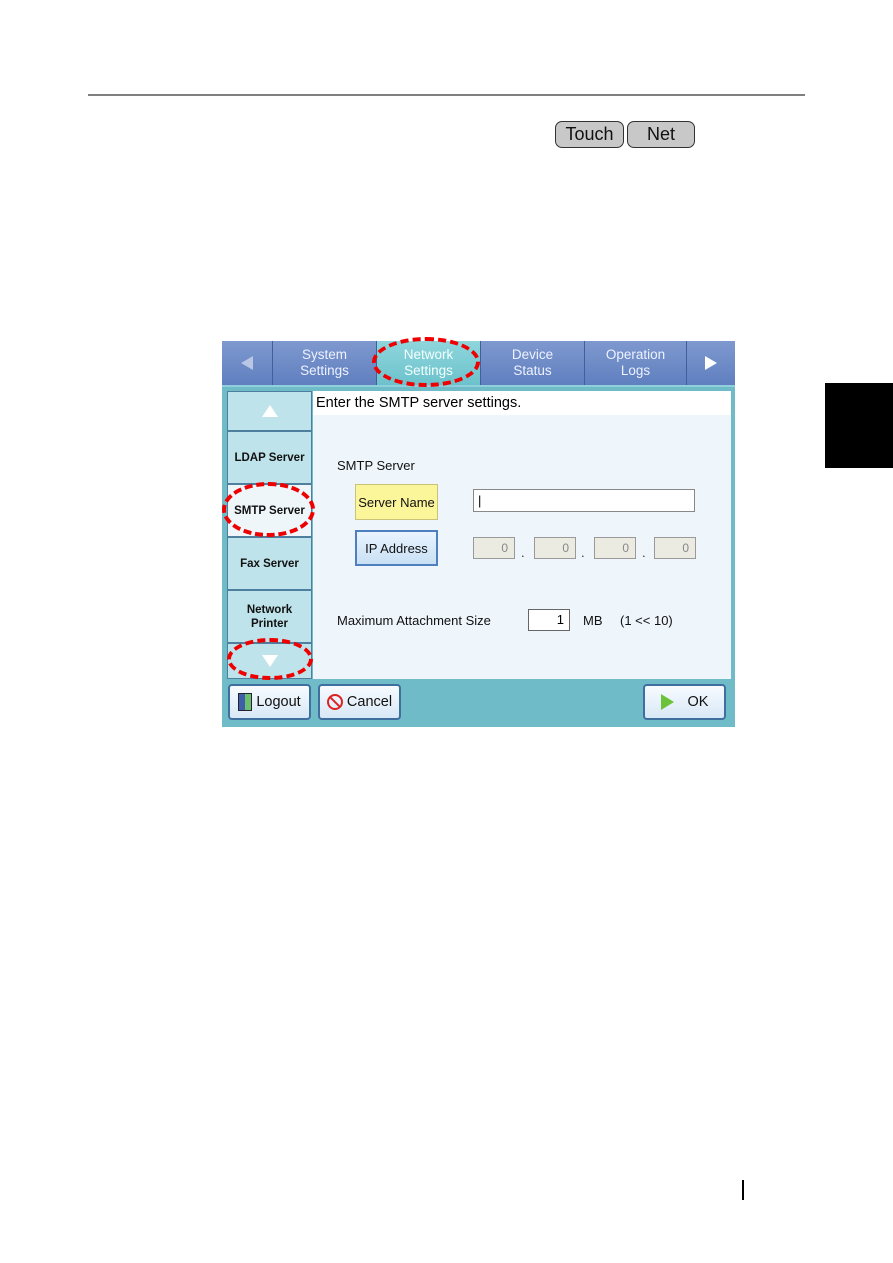 This screenshot has width=893, height=1263. I want to click on sidebar-scroll-down, so click(269, 661).